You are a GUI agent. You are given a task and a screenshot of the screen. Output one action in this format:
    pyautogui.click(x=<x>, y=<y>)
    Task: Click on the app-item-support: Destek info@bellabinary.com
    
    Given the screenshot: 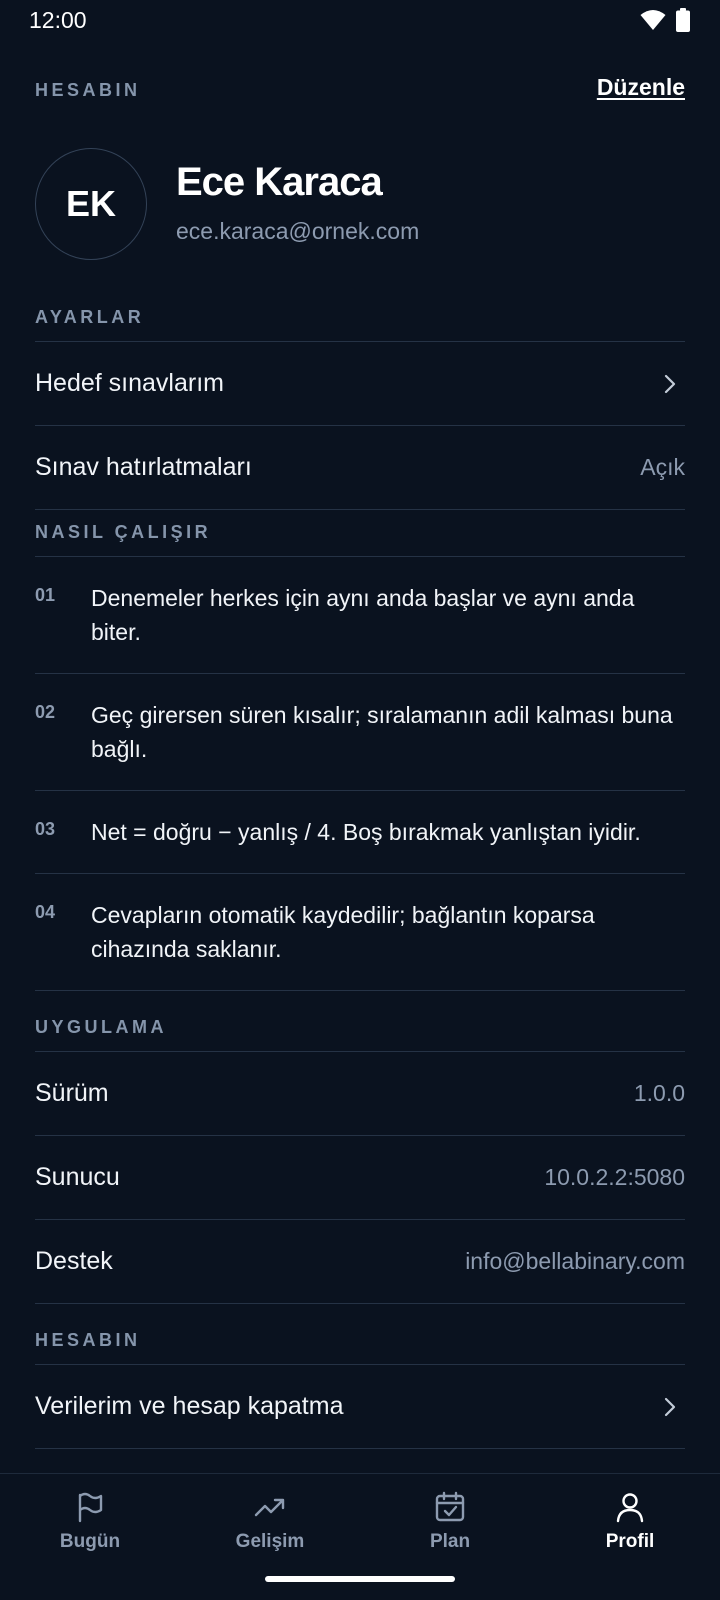 What is the action you would take?
    pyautogui.click(x=360, y=1261)
    